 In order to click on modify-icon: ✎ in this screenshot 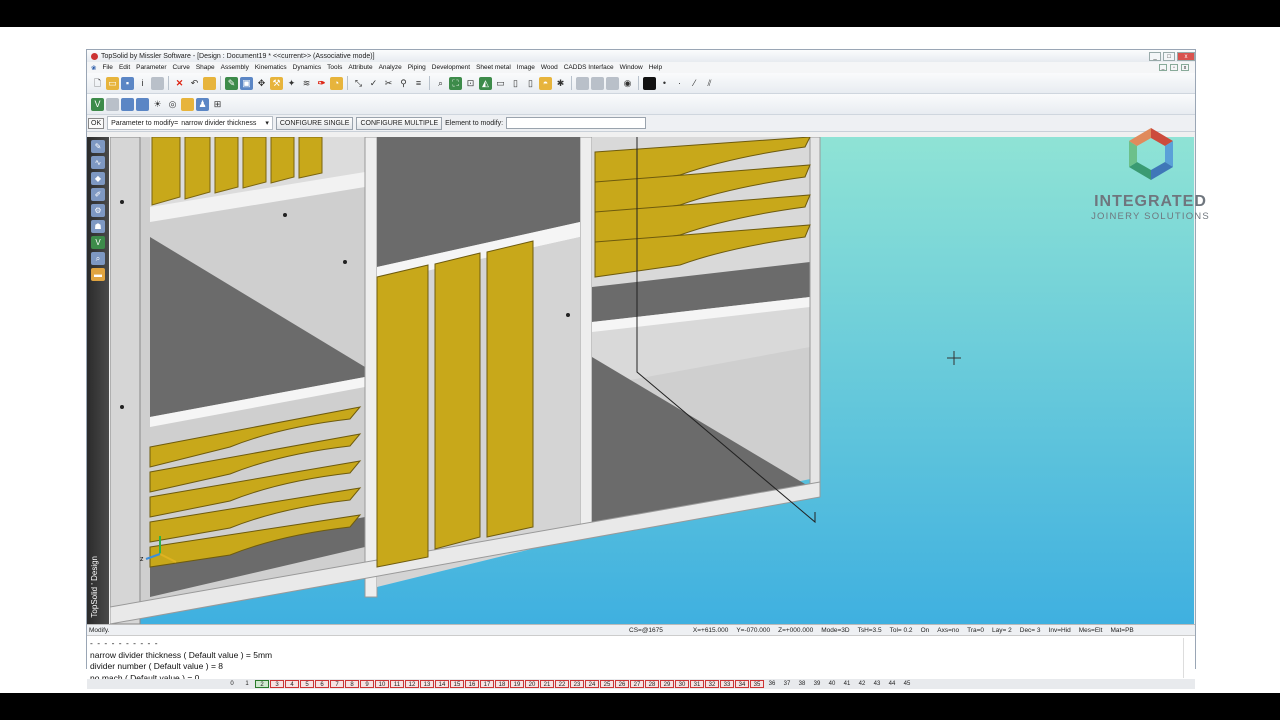, I will do `click(231, 83)`.